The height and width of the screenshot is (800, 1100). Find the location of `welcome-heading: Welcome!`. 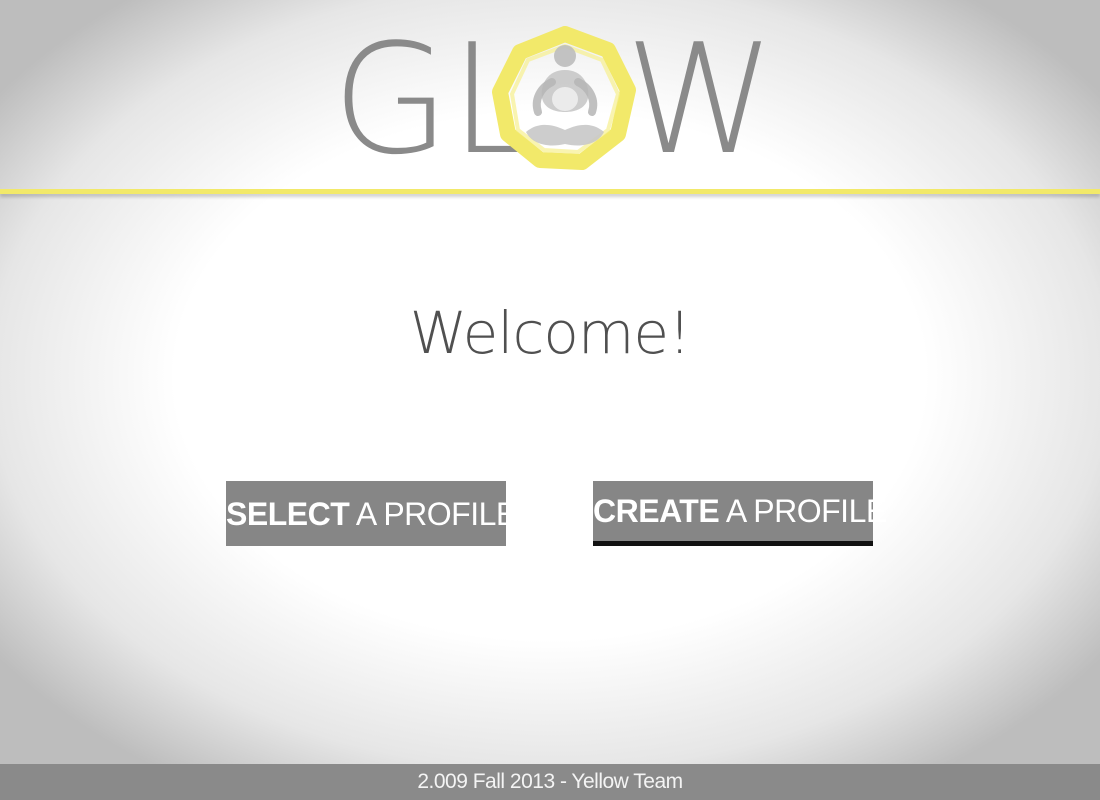

welcome-heading: Welcome! is located at coordinates (550, 333).